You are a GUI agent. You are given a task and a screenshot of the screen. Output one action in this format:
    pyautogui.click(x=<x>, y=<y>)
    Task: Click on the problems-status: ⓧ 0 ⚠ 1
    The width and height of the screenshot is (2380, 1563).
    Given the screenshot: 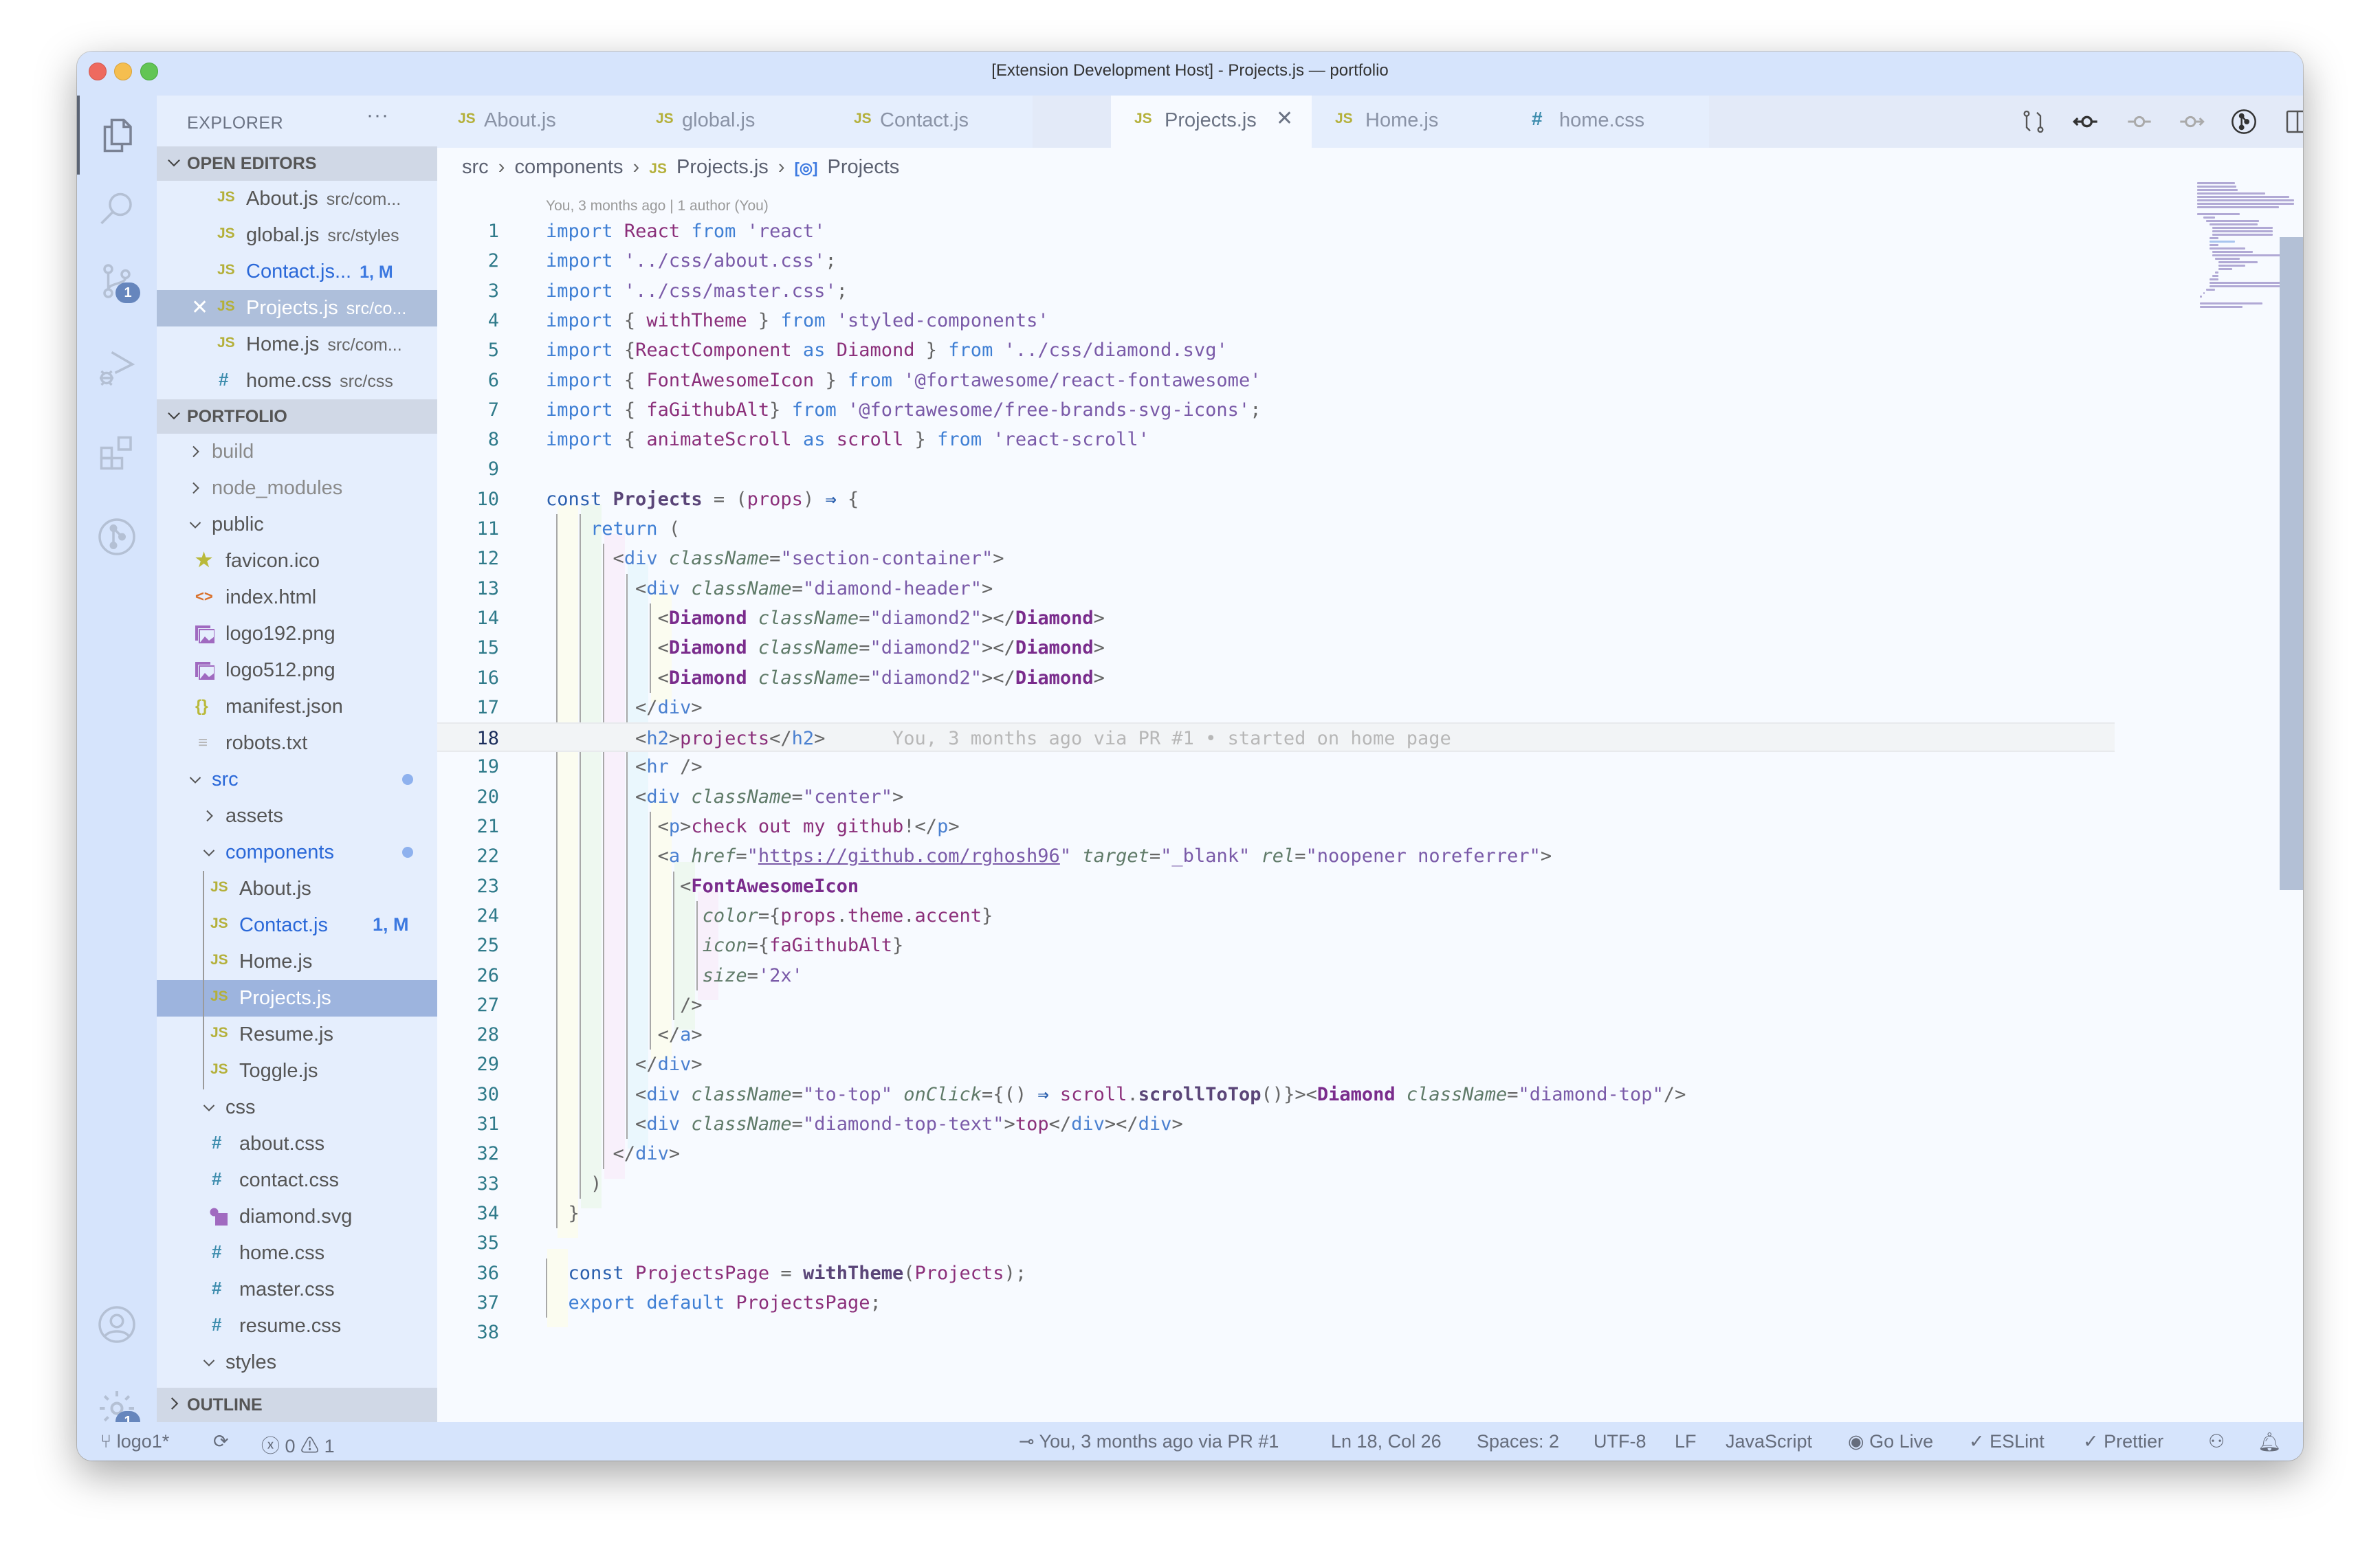 What is the action you would take?
    pyautogui.click(x=298, y=1444)
    